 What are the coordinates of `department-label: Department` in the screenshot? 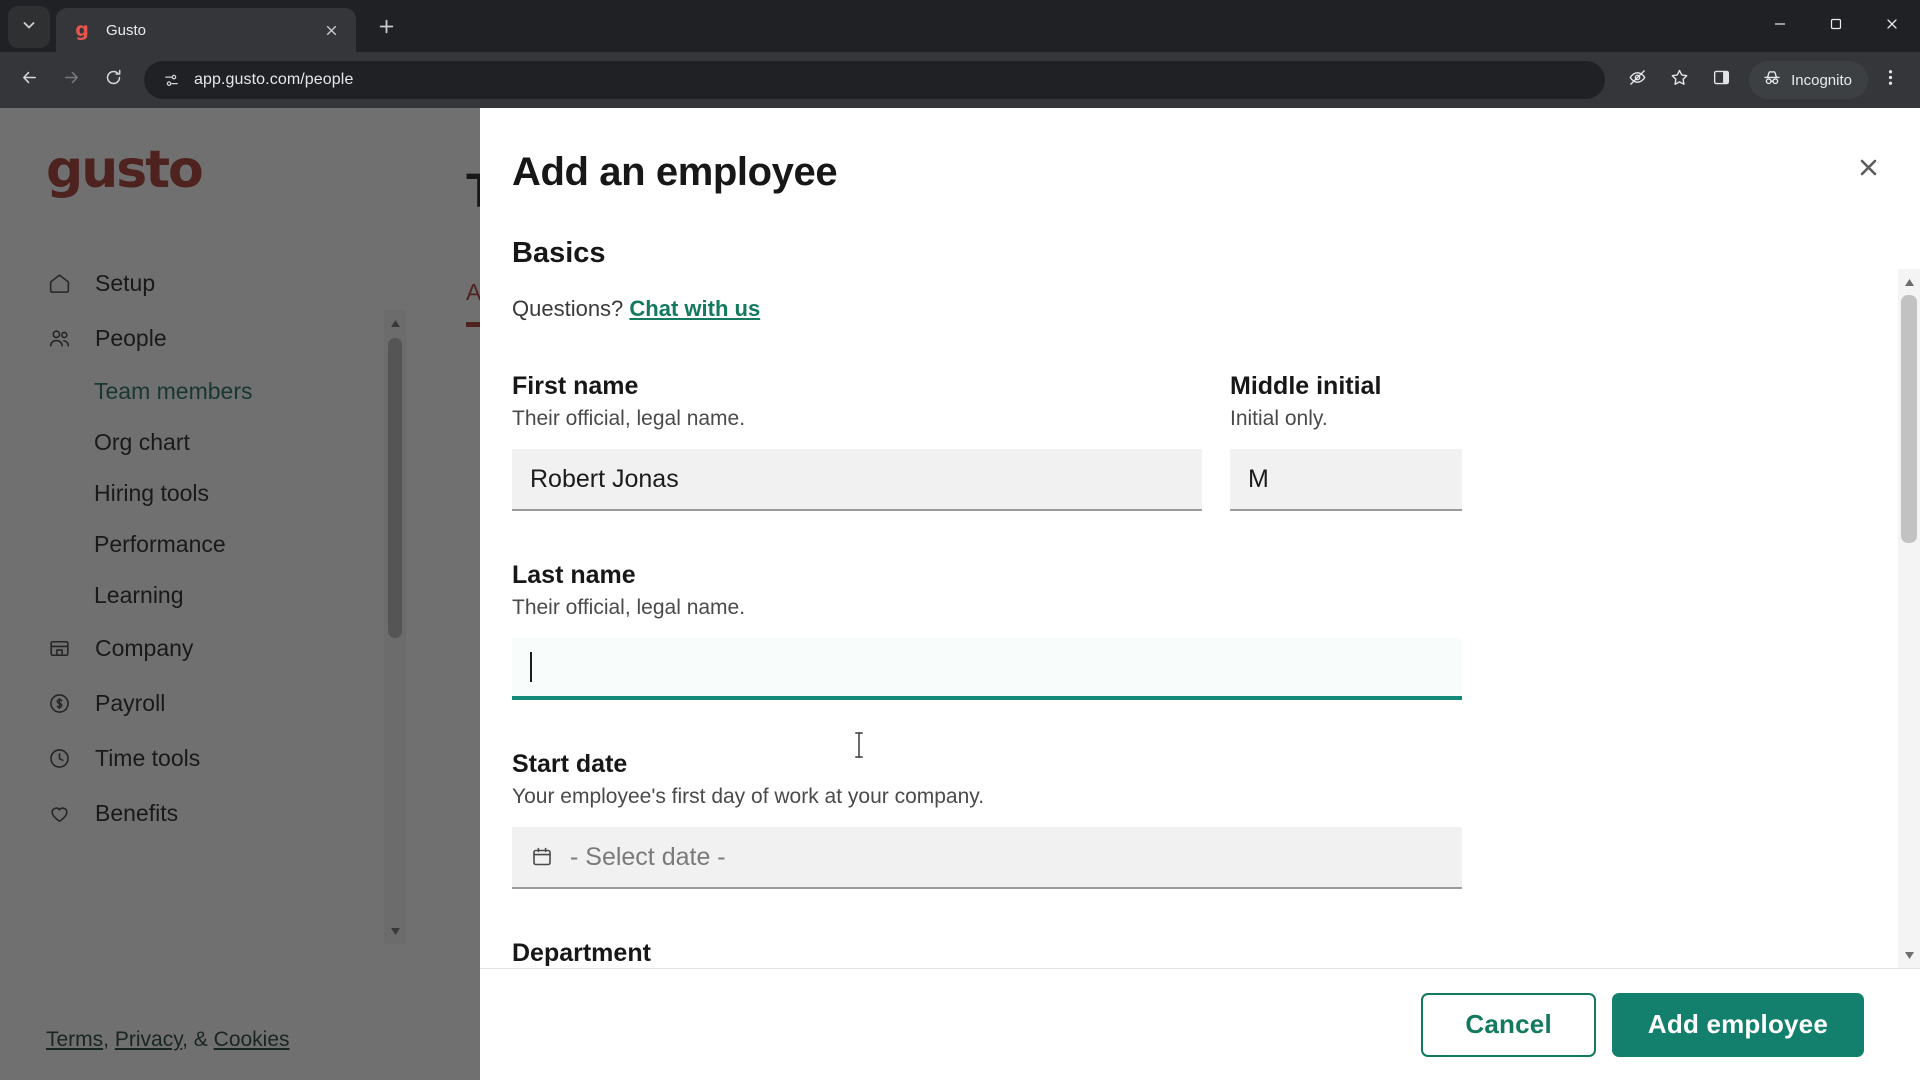 It's located at (581, 953).